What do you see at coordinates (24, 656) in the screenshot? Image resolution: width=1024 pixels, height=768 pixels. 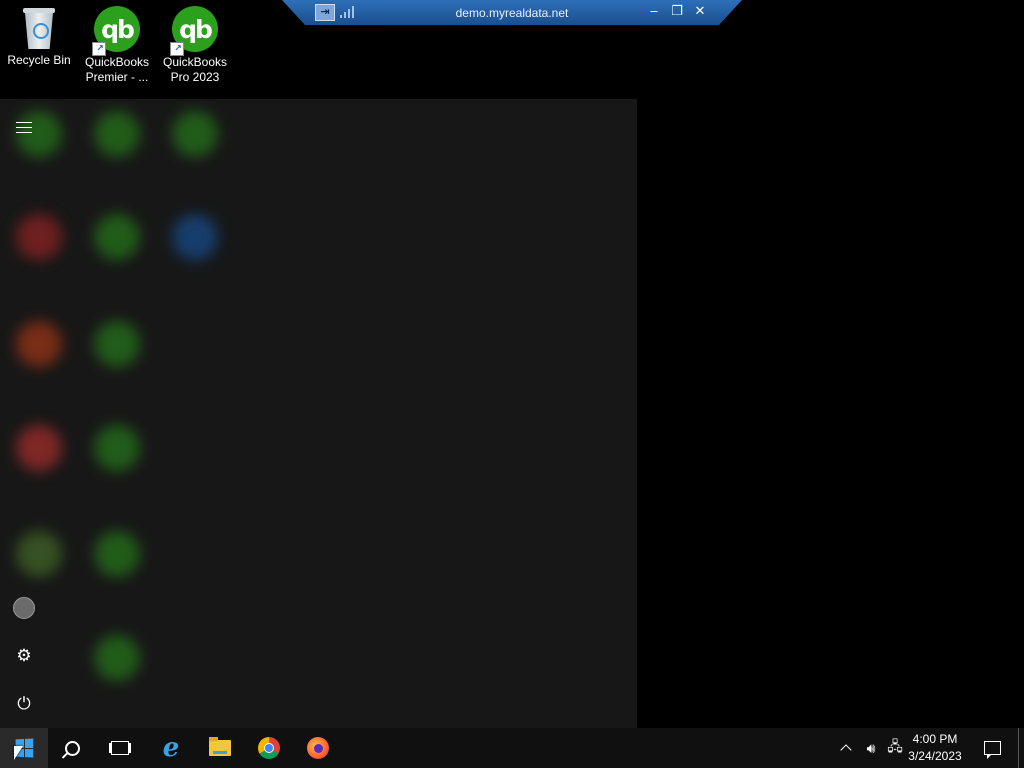 I see `settings-gear-icon: ⚙` at bounding box center [24, 656].